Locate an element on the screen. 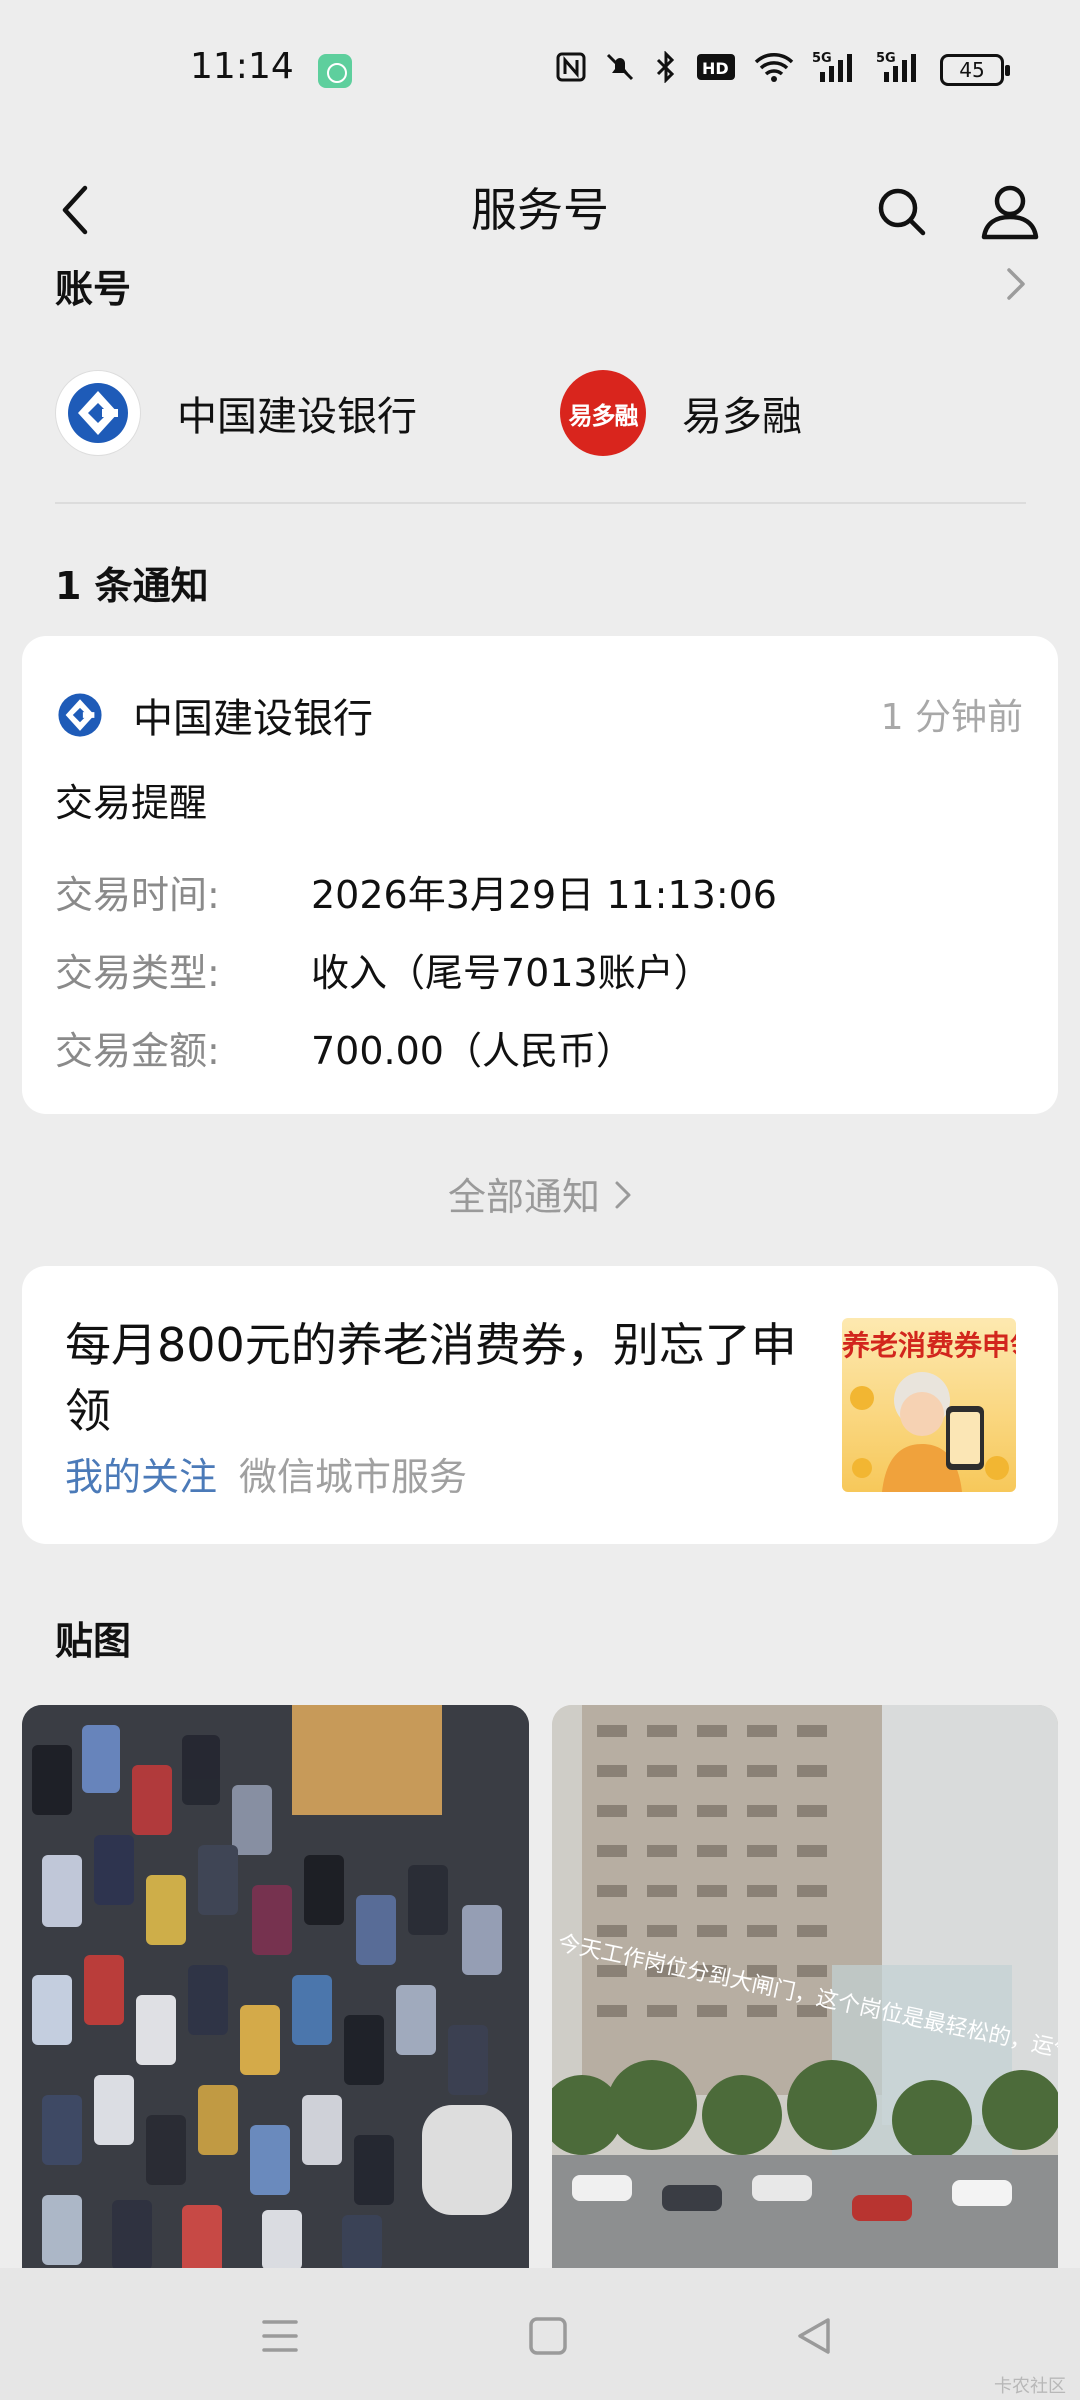  account-item-yiduorong: 易多融 易多融 is located at coordinates (681, 413).